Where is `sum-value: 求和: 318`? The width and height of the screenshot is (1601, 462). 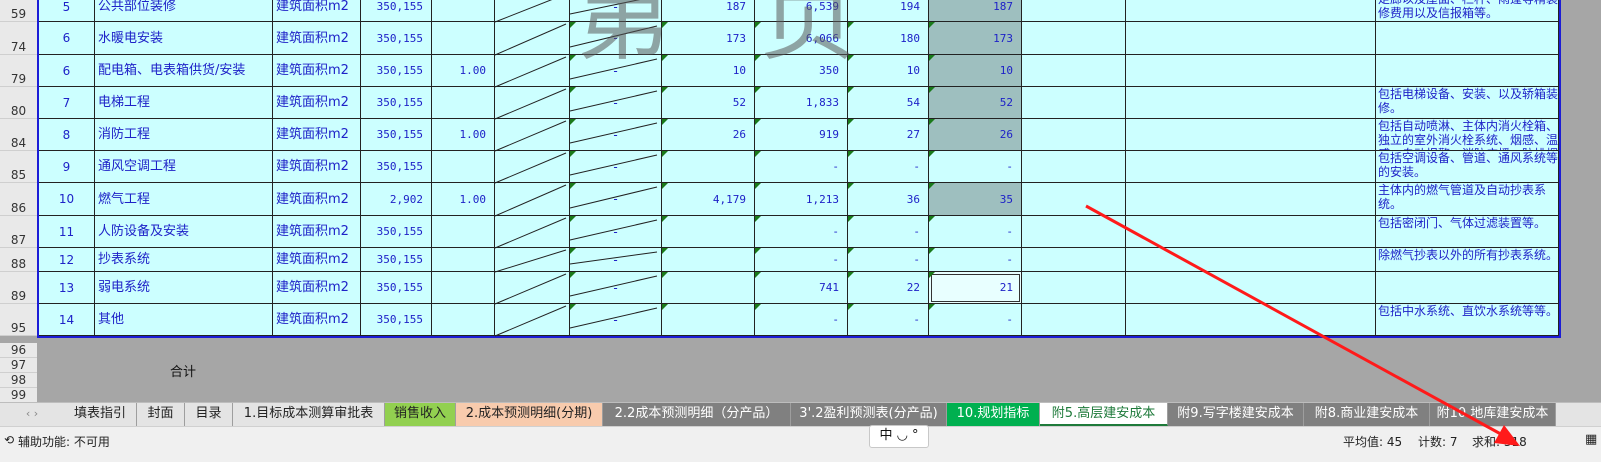 sum-value: 求和: 318 is located at coordinates (1499, 442).